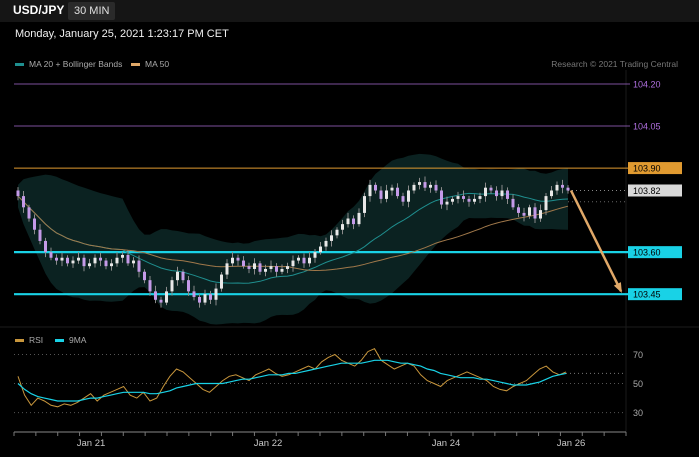 The height and width of the screenshot is (457, 699). Describe the element at coordinates (638, 355) in the screenshot. I see `rsi-level-label-70: 70` at that location.